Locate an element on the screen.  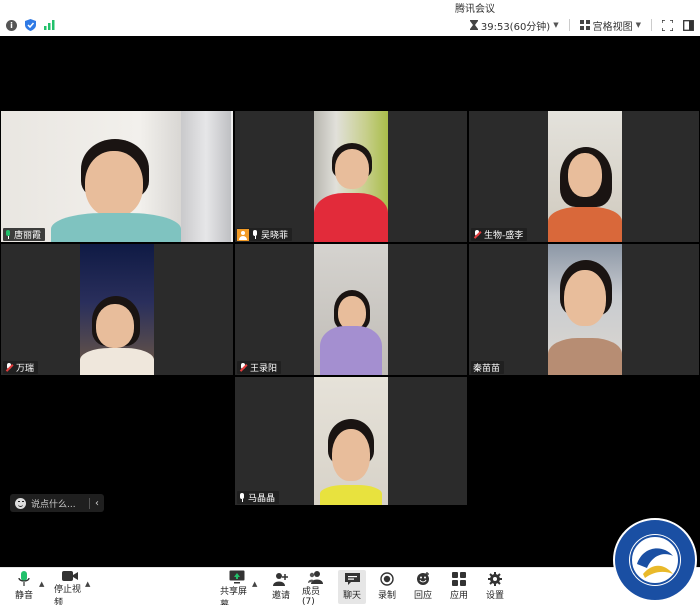
camera-icon is located at coordinates (70, 576).